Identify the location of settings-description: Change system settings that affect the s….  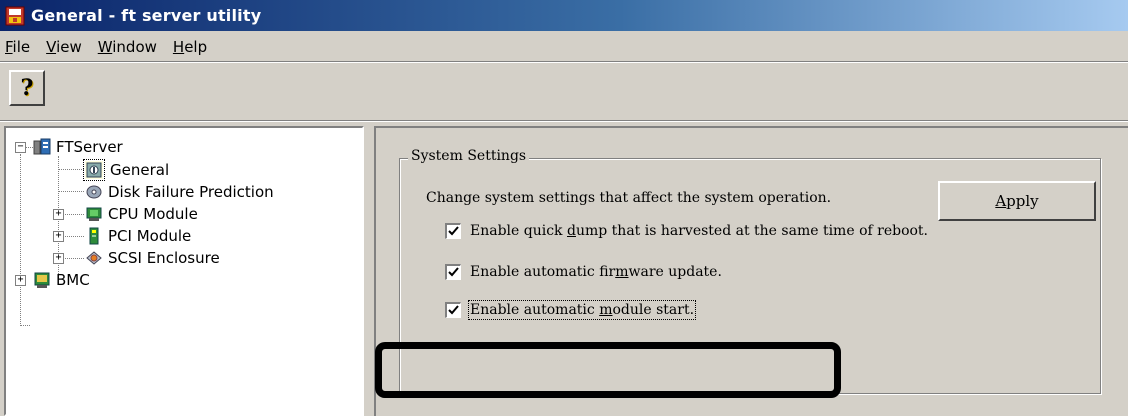
(629, 198).